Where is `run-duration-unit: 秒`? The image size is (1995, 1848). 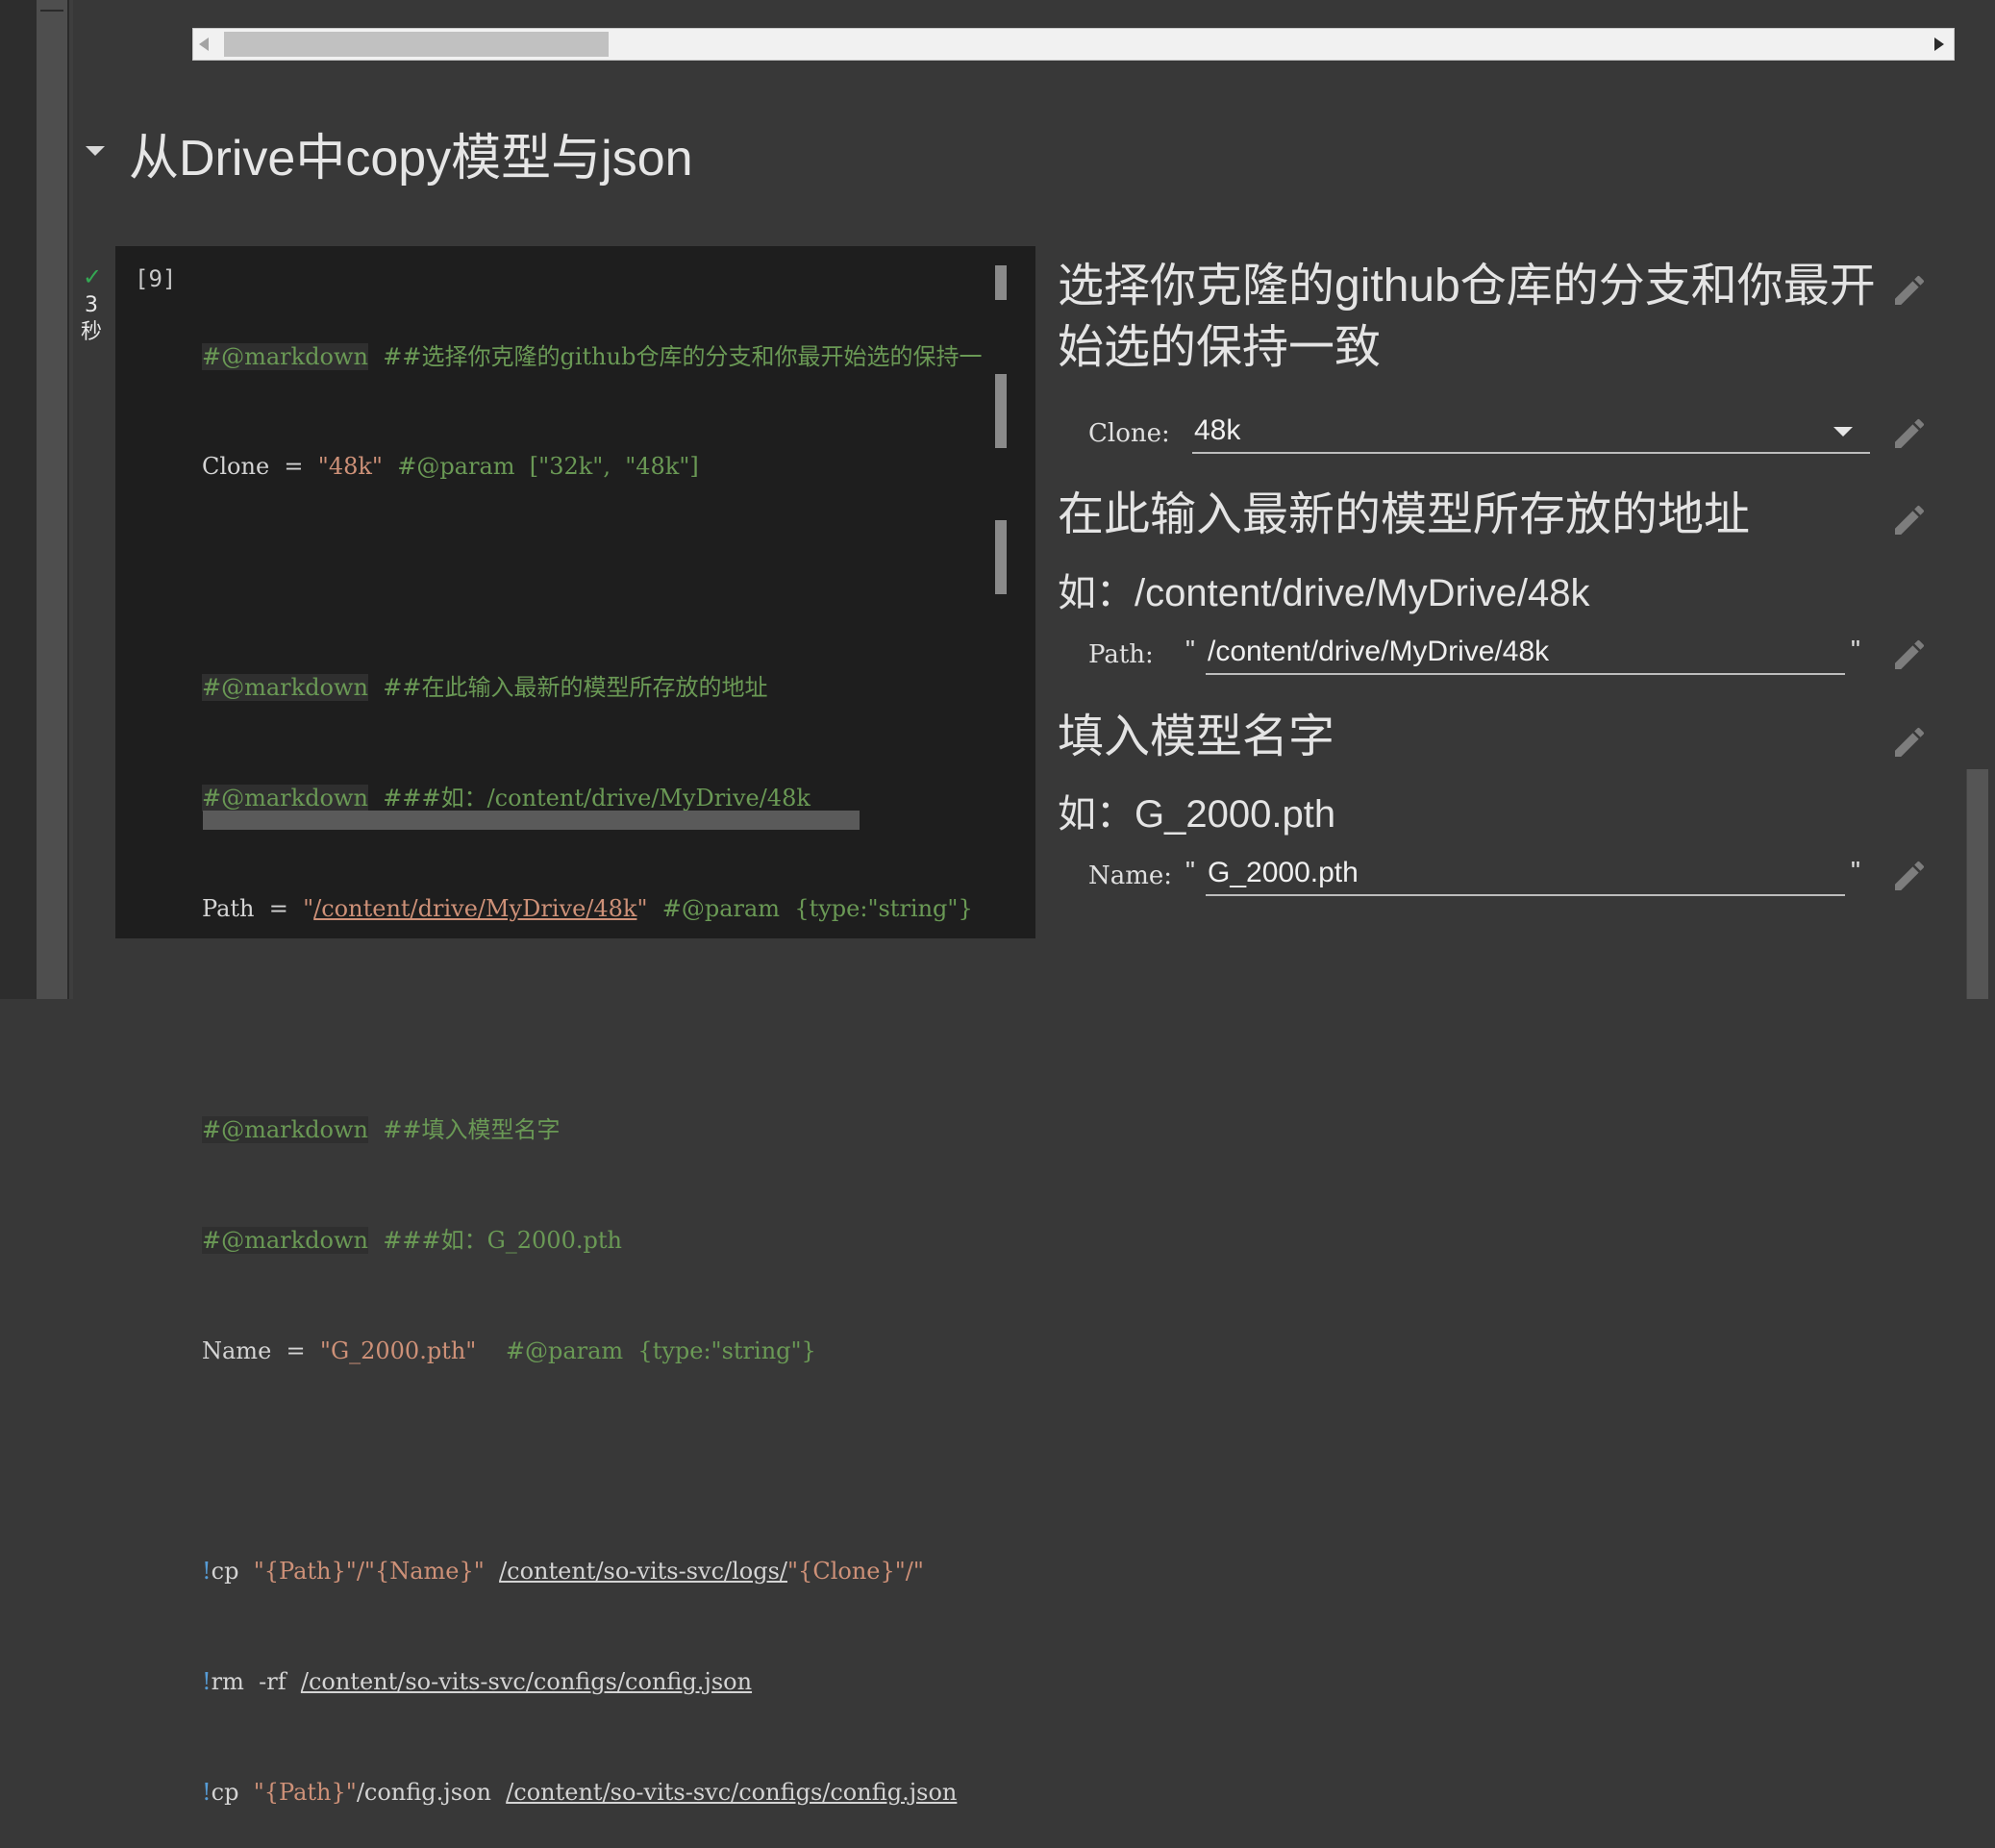
run-duration-unit: 秒 is located at coordinates (92, 332).